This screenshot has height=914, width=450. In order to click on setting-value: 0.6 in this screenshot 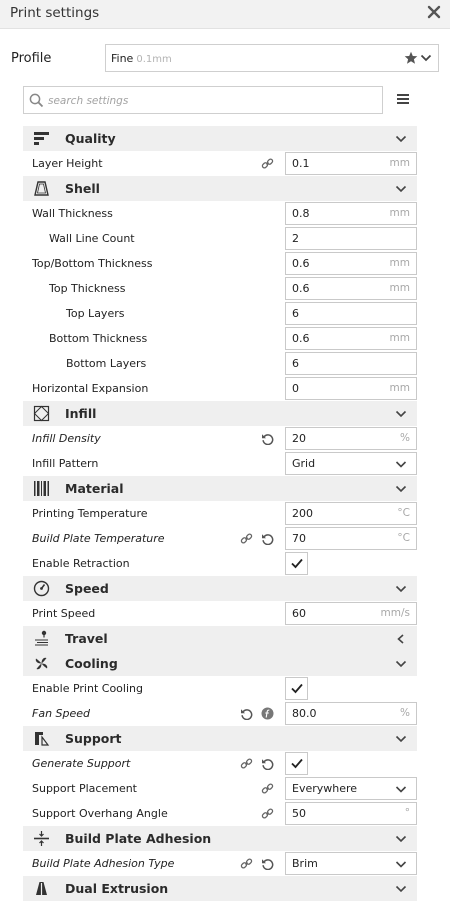, I will do `click(301, 263)`.